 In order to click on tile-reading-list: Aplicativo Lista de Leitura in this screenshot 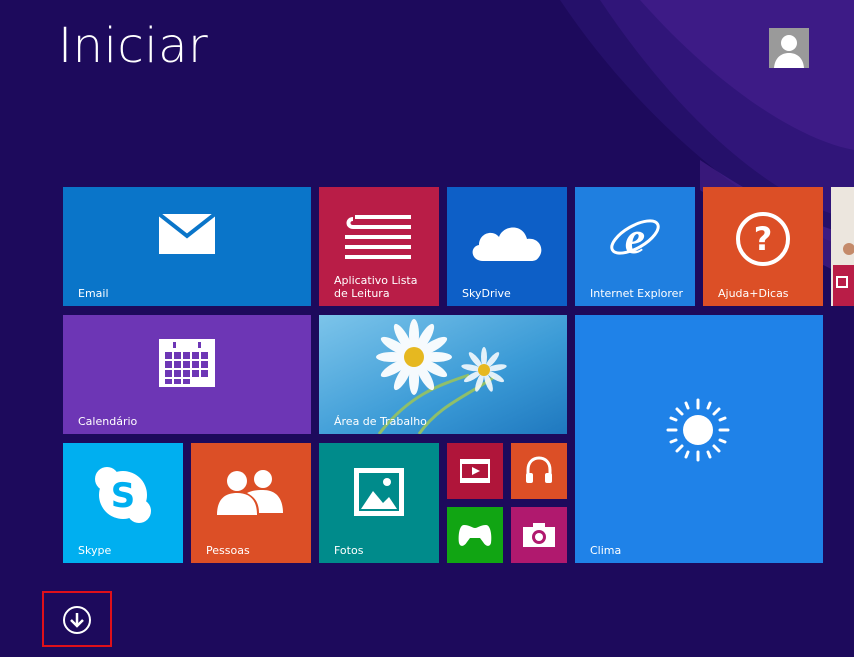, I will do `click(379, 246)`.